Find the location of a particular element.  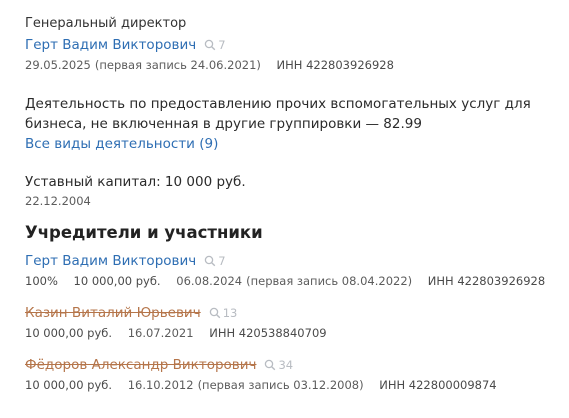

founder-first-record: (первая запись 08.04.2022) is located at coordinates (329, 281).